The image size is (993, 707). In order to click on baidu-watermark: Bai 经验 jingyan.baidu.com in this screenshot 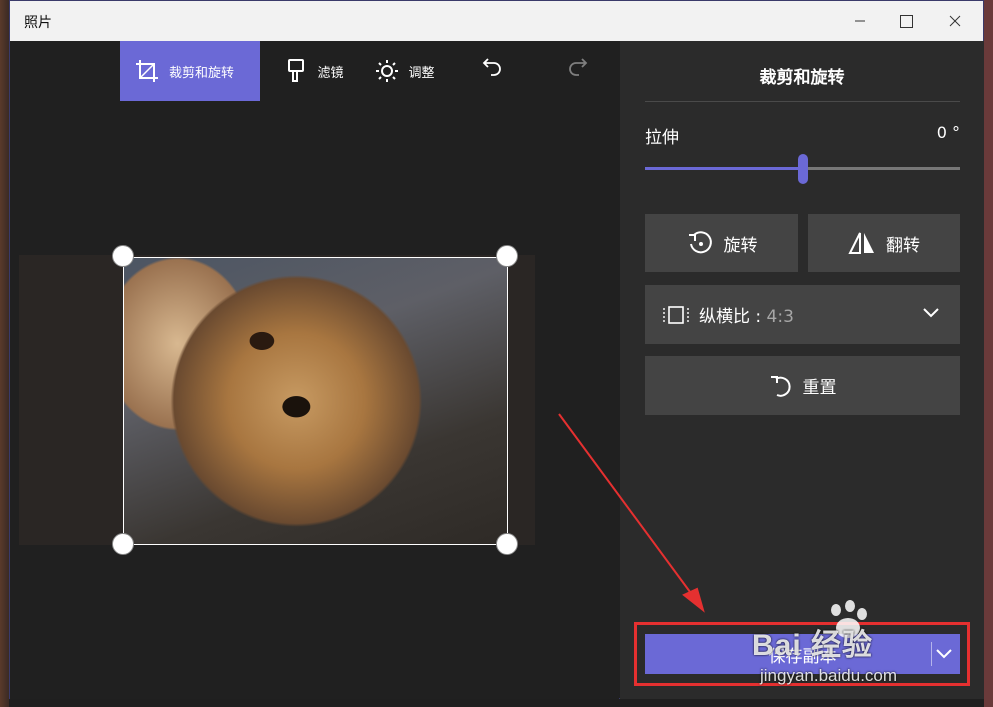, I will do `click(862, 645)`.